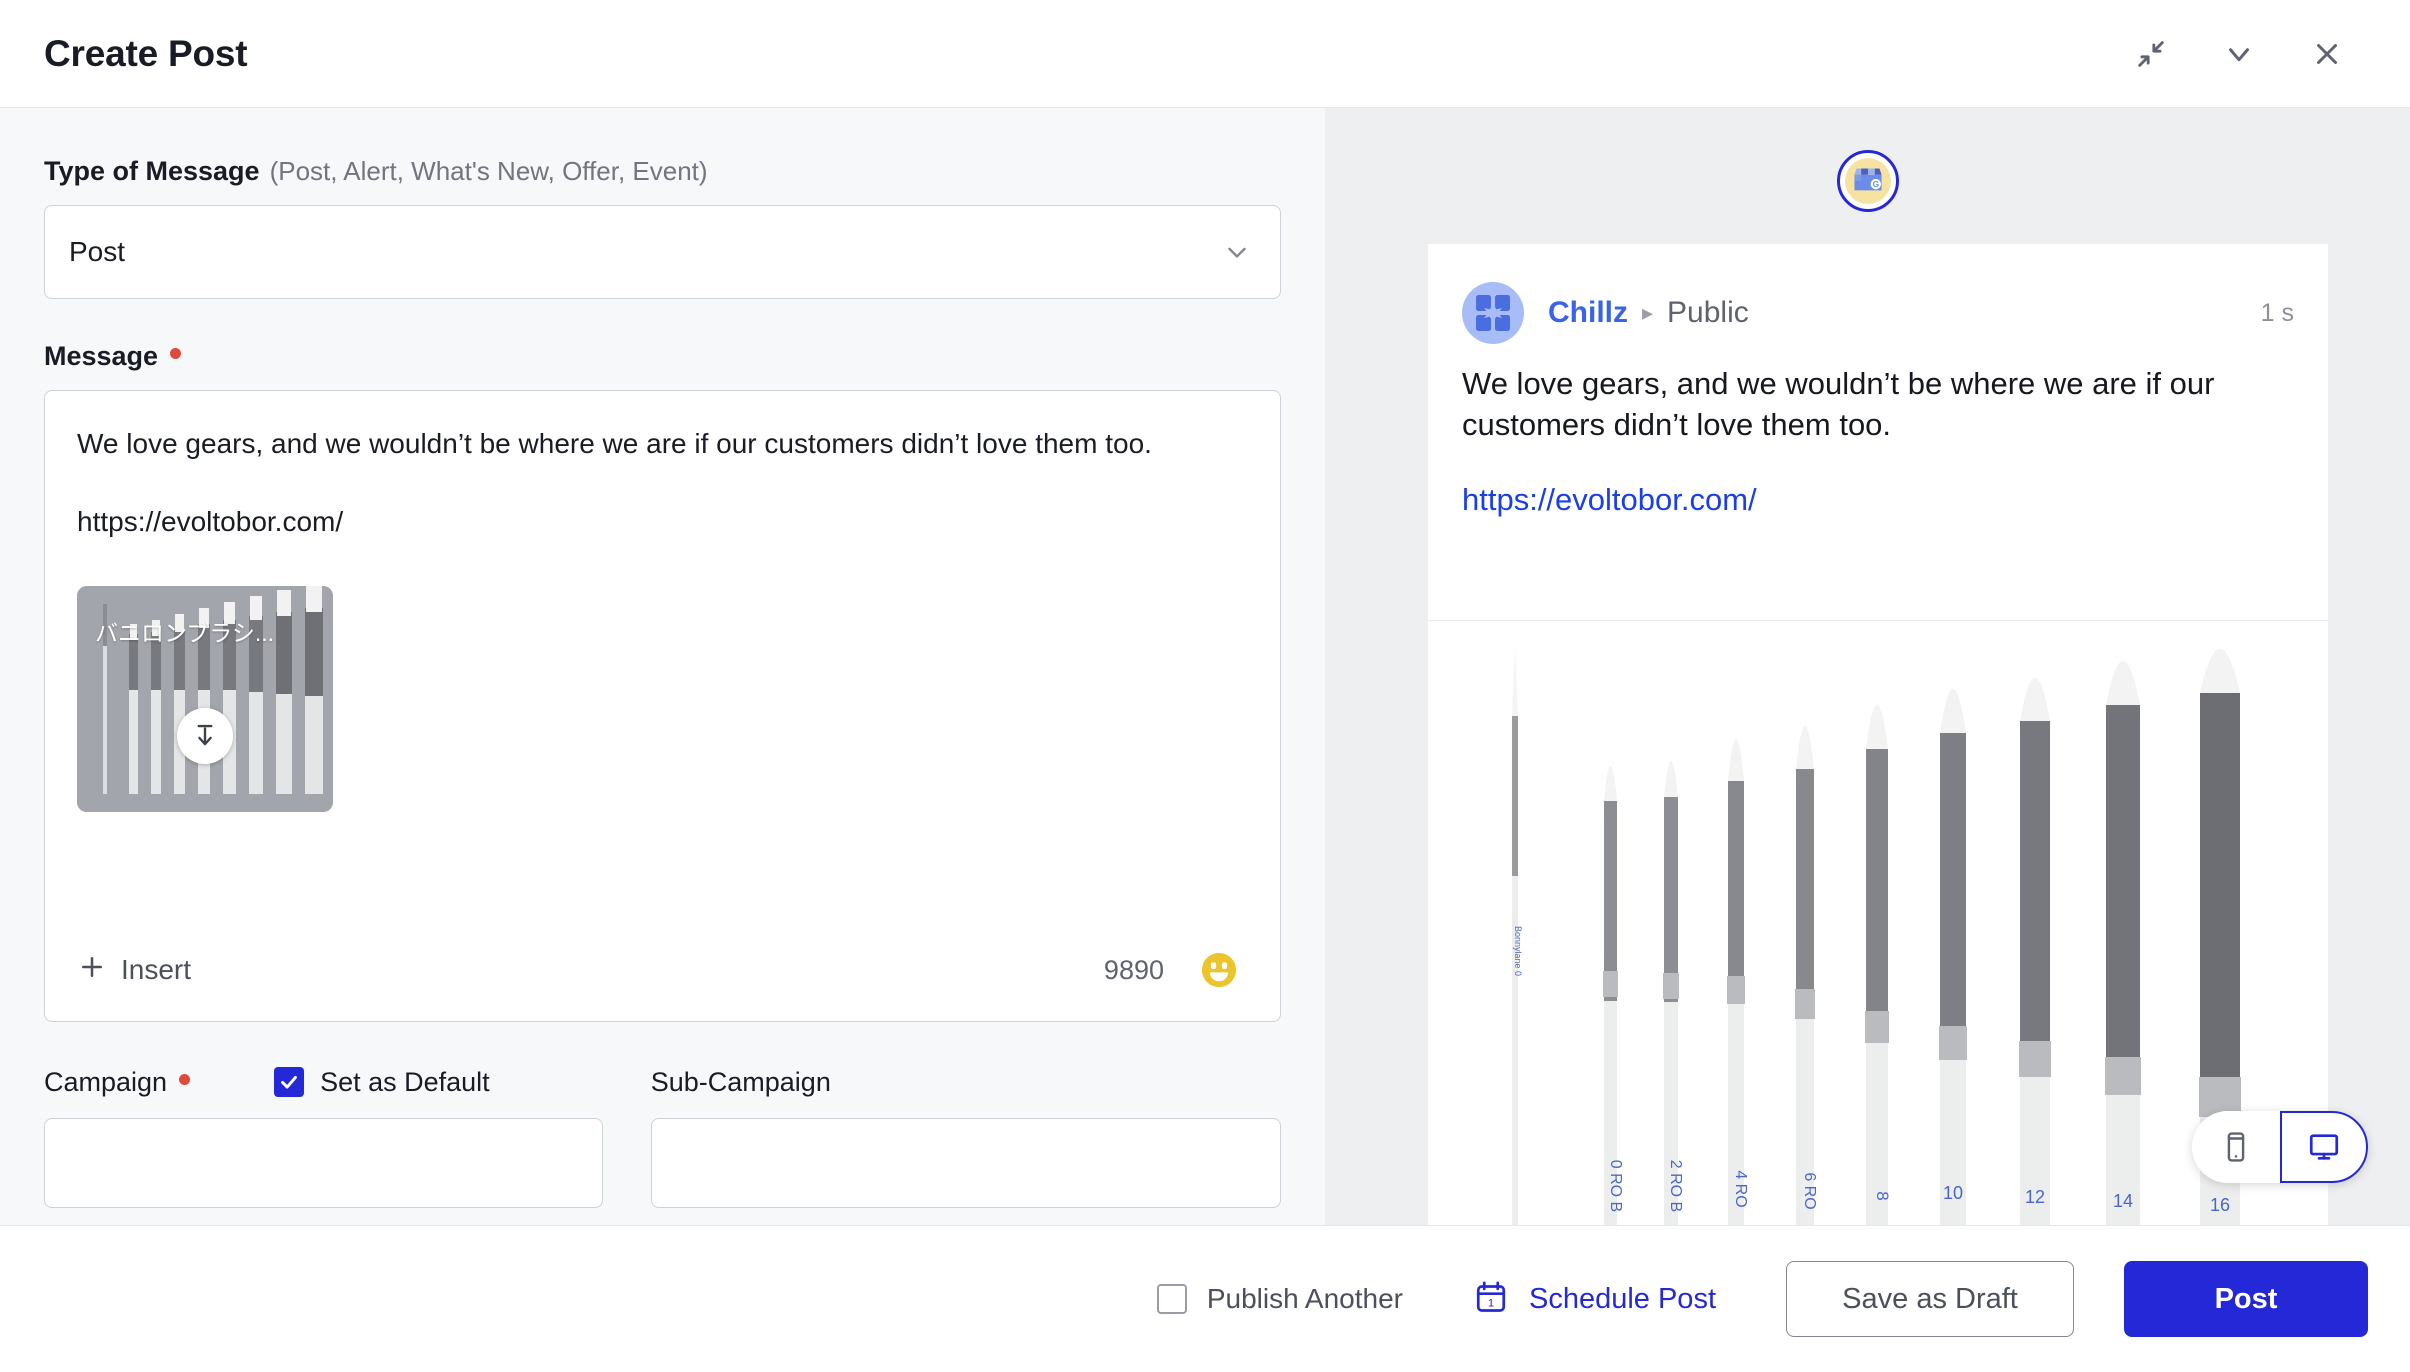  I want to click on preview-post-link: https://evoltobor.com/, so click(1878, 500).